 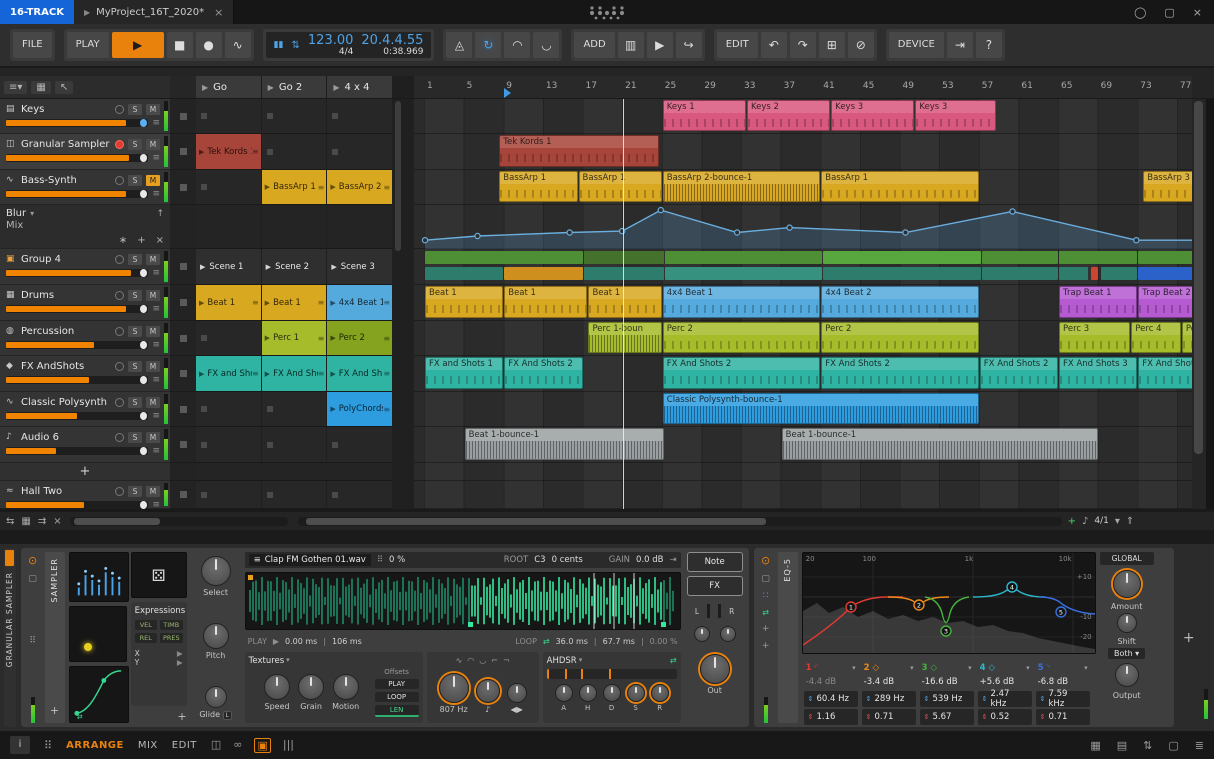 I want to click on eq-band-shape-icon: ◝, so click(x=1048, y=668).